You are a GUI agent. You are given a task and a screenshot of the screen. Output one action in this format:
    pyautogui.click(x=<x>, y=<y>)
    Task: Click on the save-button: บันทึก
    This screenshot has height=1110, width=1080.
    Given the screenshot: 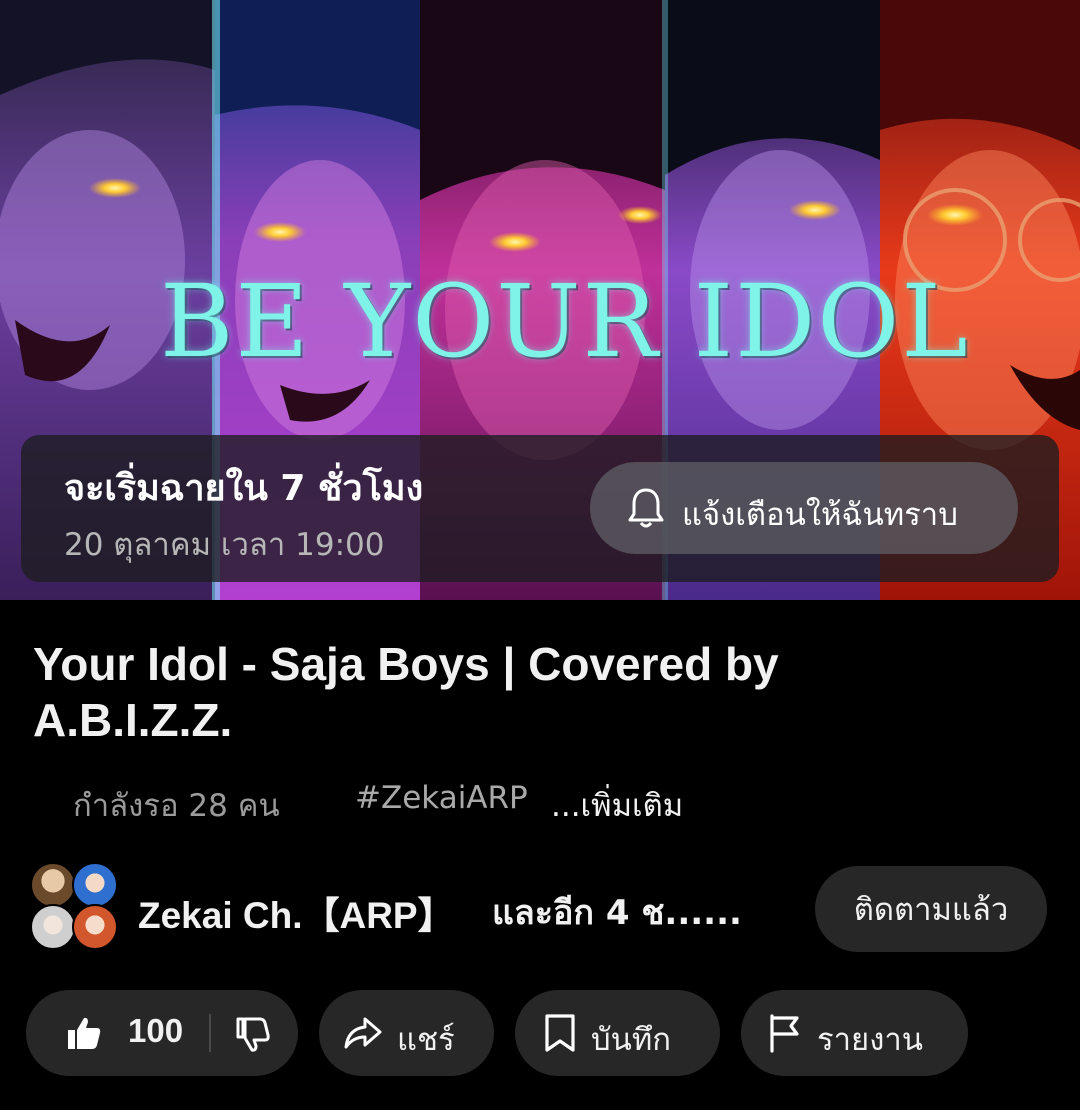 What is the action you would take?
    pyautogui.click(x=617, y=1033)
    